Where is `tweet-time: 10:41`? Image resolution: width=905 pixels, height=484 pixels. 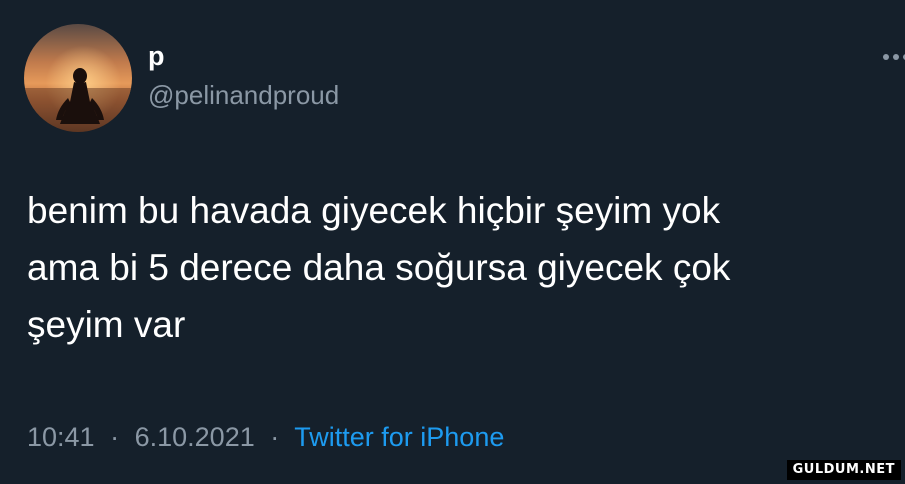 tweet-time: 10:41 is located at coordinates (61, 437).